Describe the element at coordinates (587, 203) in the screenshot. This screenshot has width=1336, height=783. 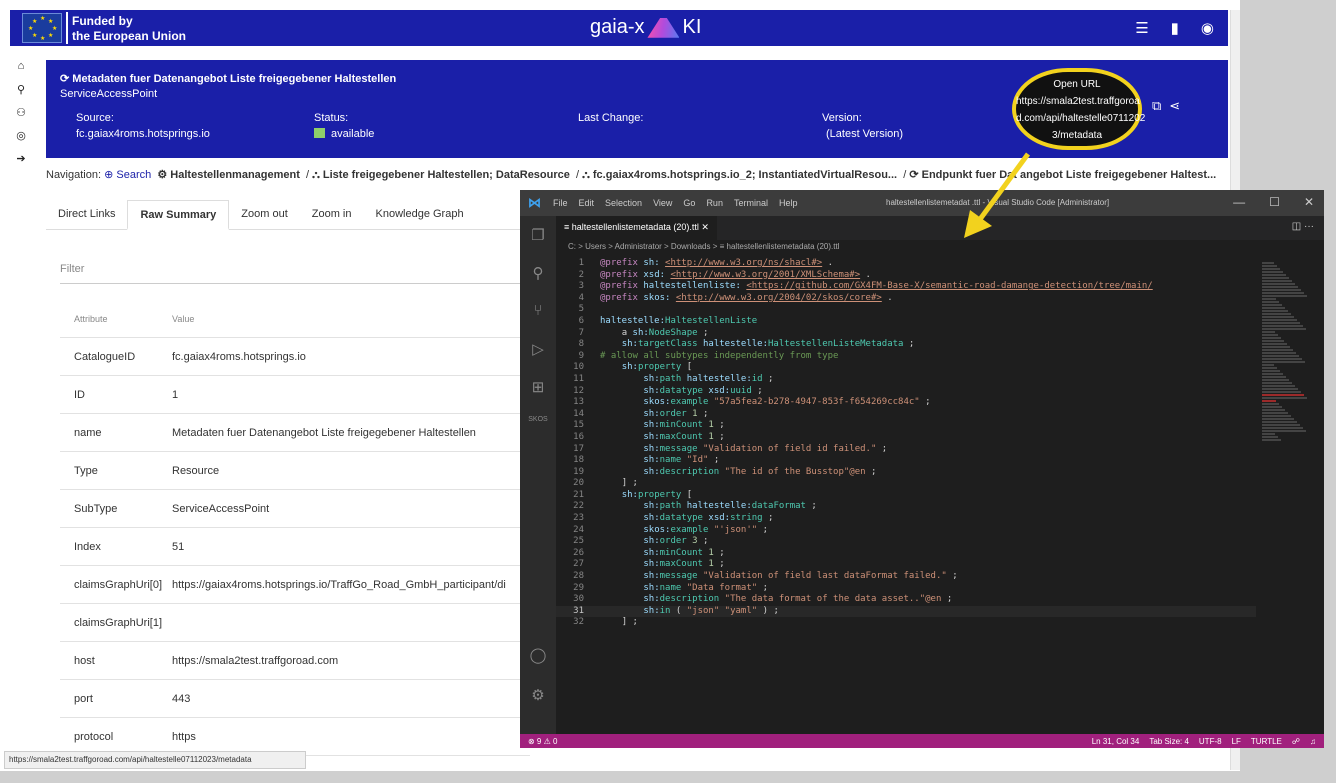
I see `menu-edit: Edit` at that location.